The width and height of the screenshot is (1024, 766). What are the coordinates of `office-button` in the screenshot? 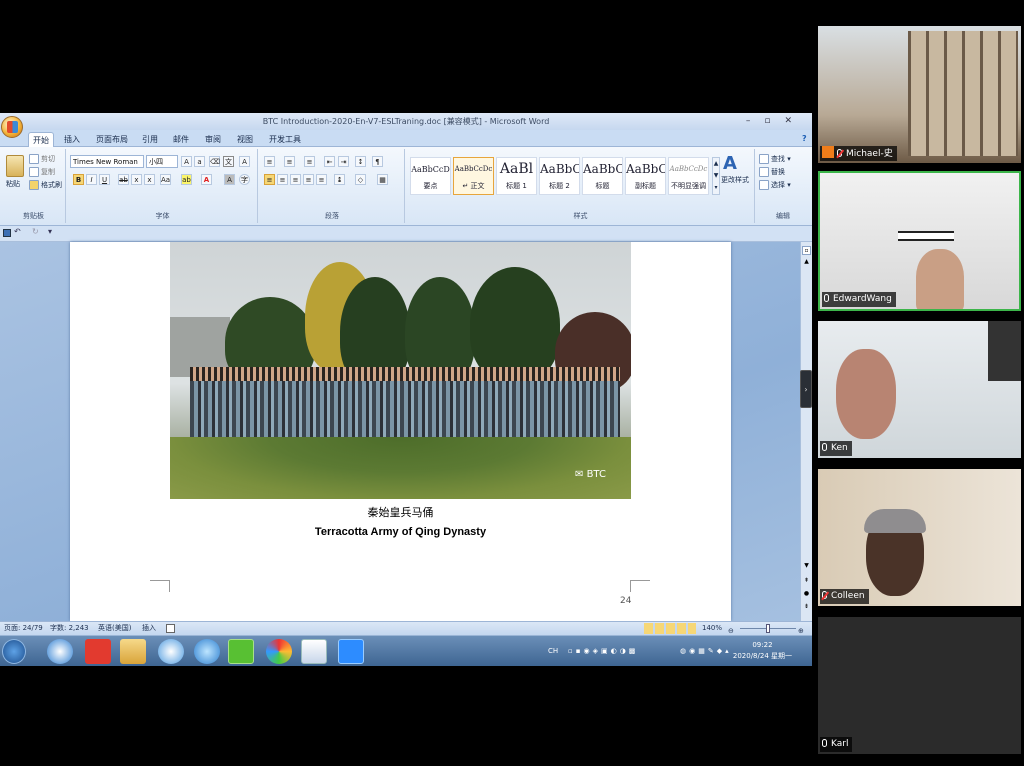 It's located at (12, 127).